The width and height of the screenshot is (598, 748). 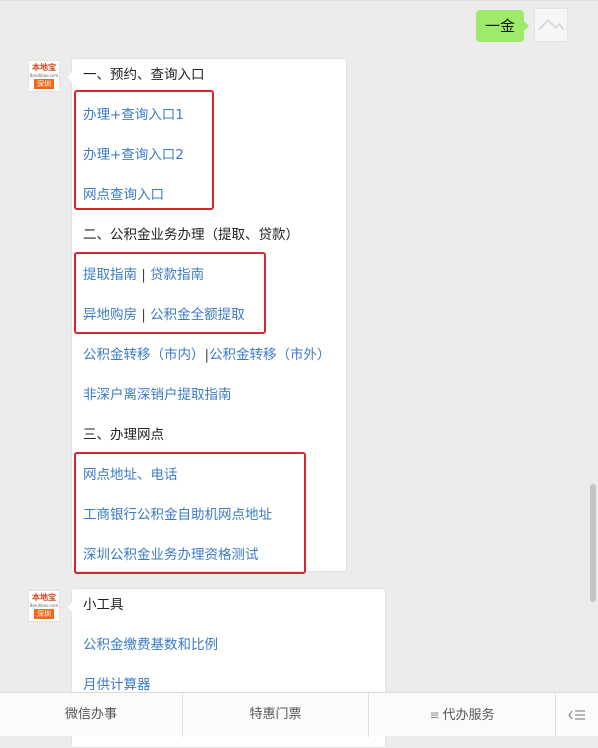 What do you see at coordinates (275, 715) in the screenshot?
I see `menu-discount-tickets: 特惠门票` at bounding box center [275, 715].